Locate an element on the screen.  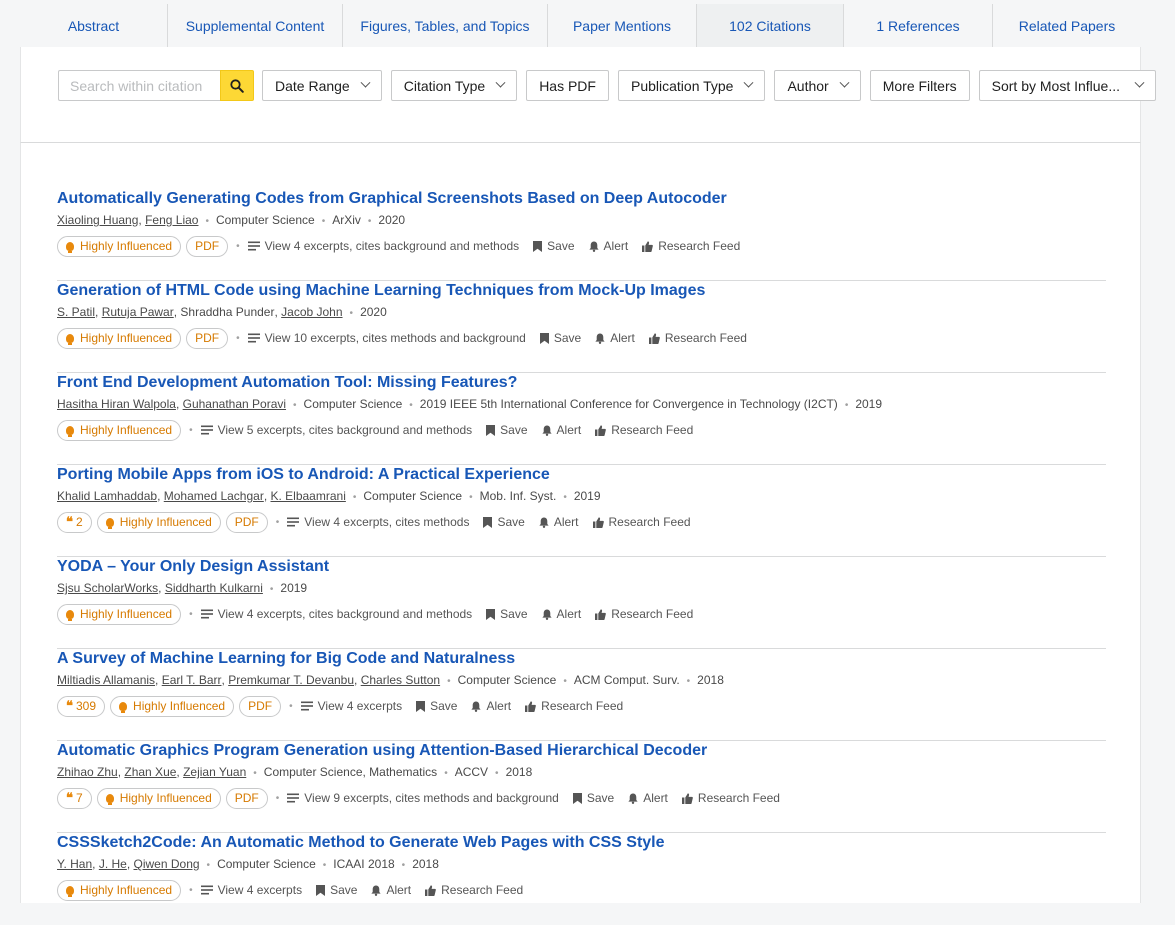
author-link: Zhihao Zhu is located at coordinates (87, 772).